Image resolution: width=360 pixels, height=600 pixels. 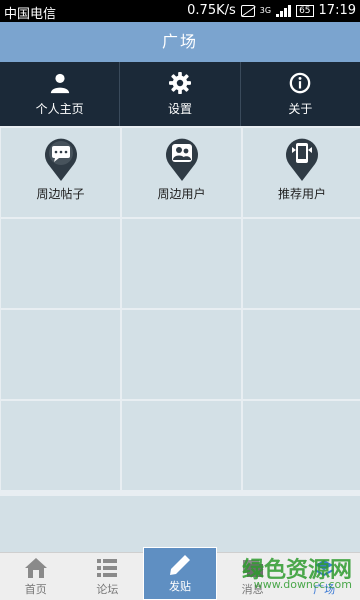 I want to click on grid-item-nearby-posts: 周边帖子, so click(x=60, y=172).